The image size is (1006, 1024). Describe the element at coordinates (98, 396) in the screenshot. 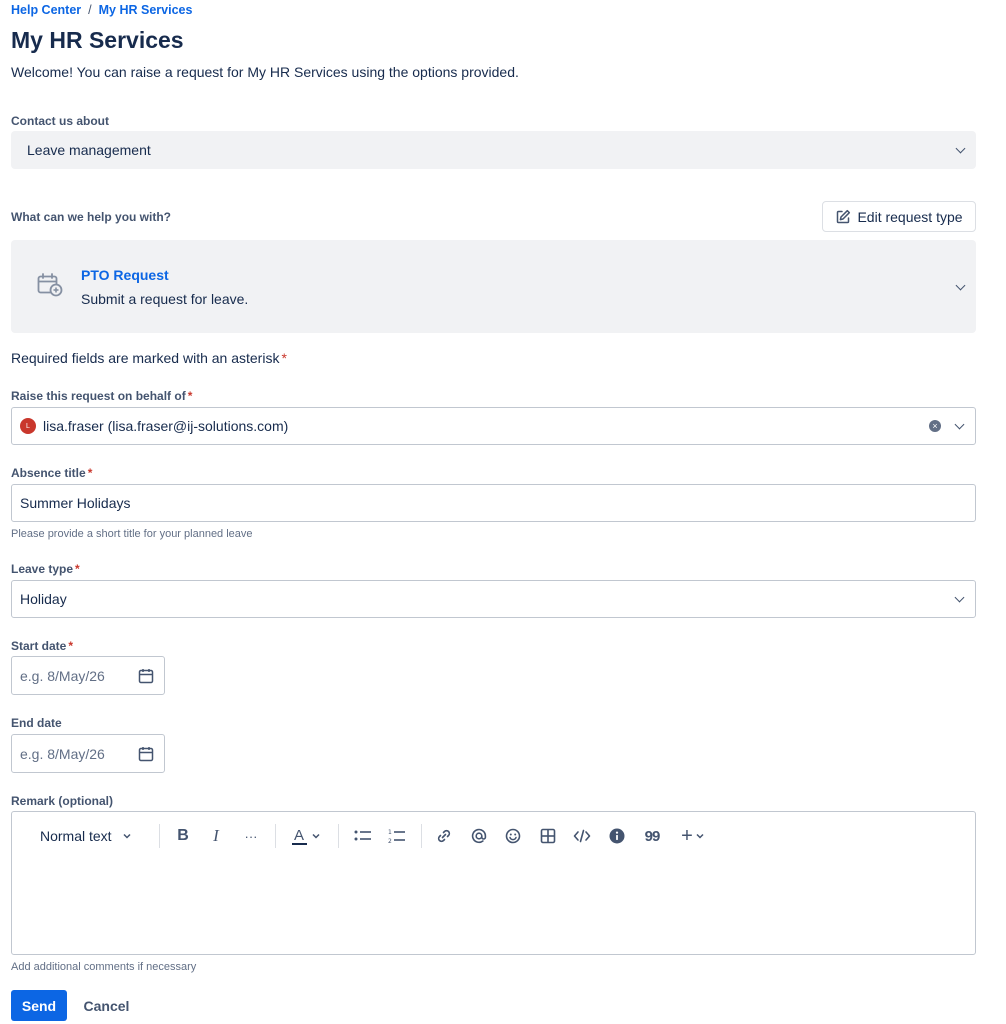

I see `on-behalf-label-text: Raise this request on behalf of` at that location.